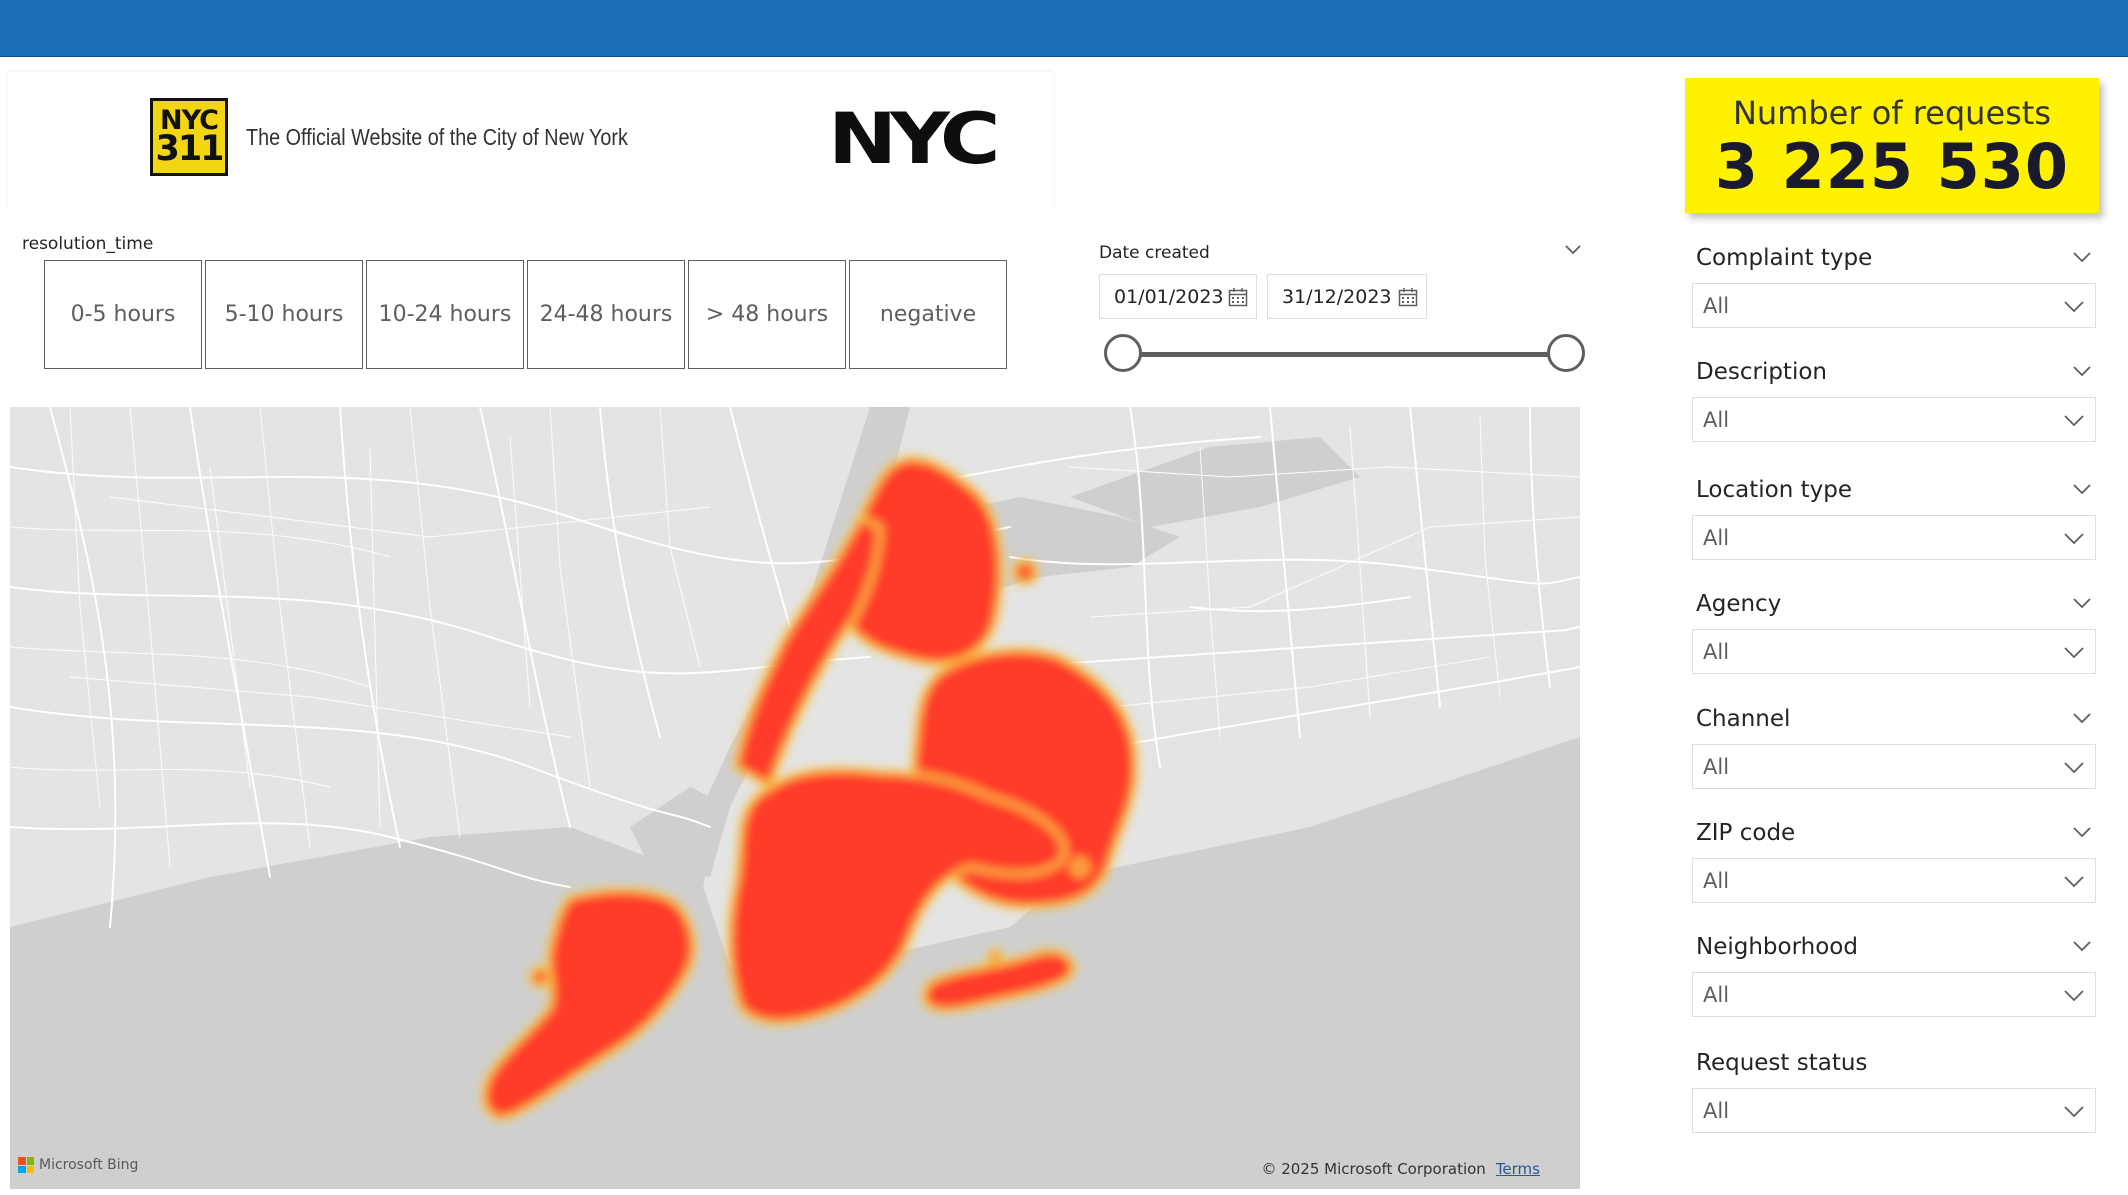  I want to click on microsoft-logo-icon, so click(26, 1165).